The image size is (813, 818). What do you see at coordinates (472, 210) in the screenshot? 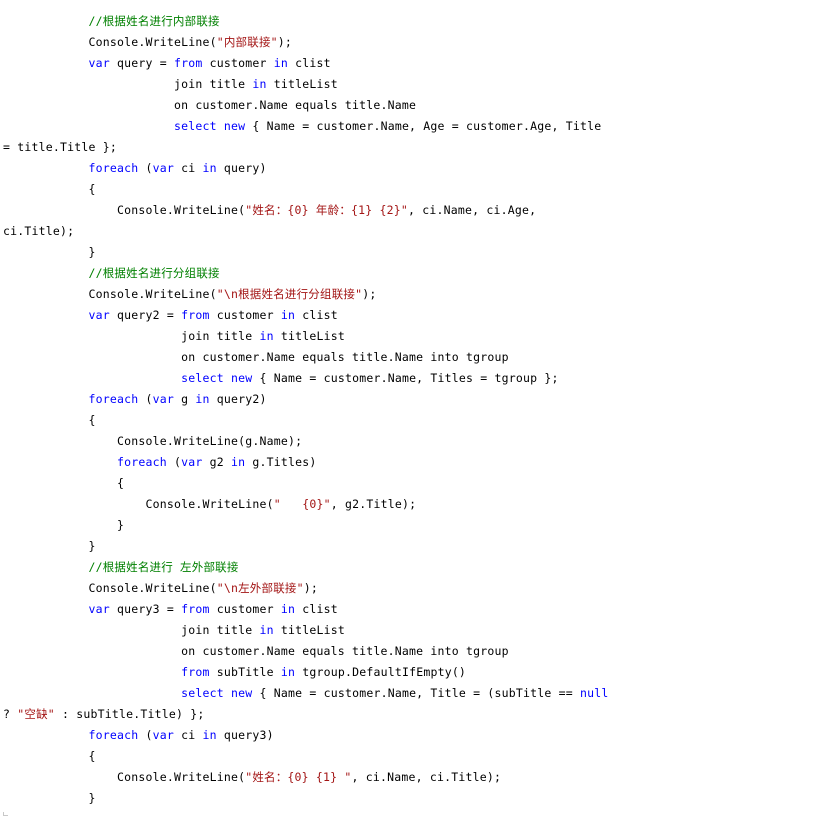
I see `code-token-plain: , ci.Name, ci.Age,` at bounding box center [472, 210].